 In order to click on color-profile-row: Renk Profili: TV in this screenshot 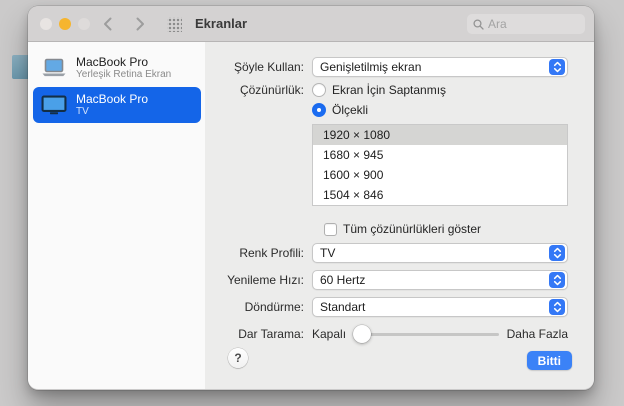, I will do `click(386, 253)`.